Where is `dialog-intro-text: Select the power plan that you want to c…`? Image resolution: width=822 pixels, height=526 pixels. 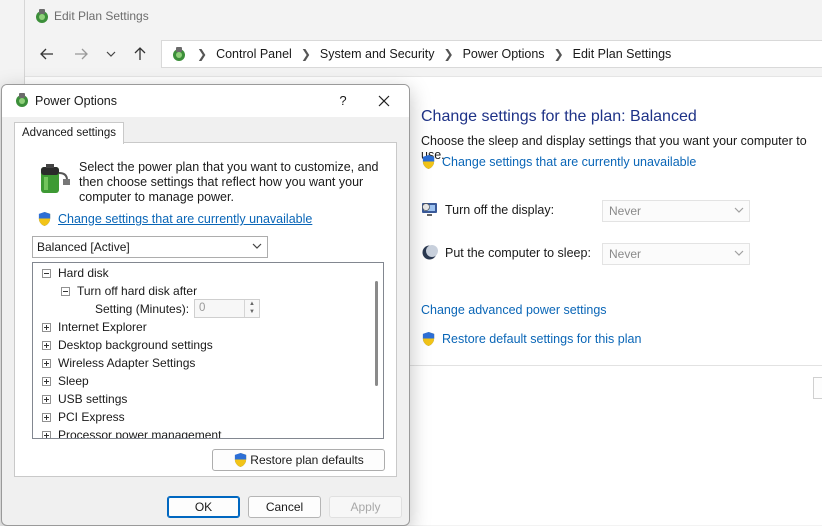
dialog-intro-text: Select the power plan that you want to c… is located at coordinates (229, 182).